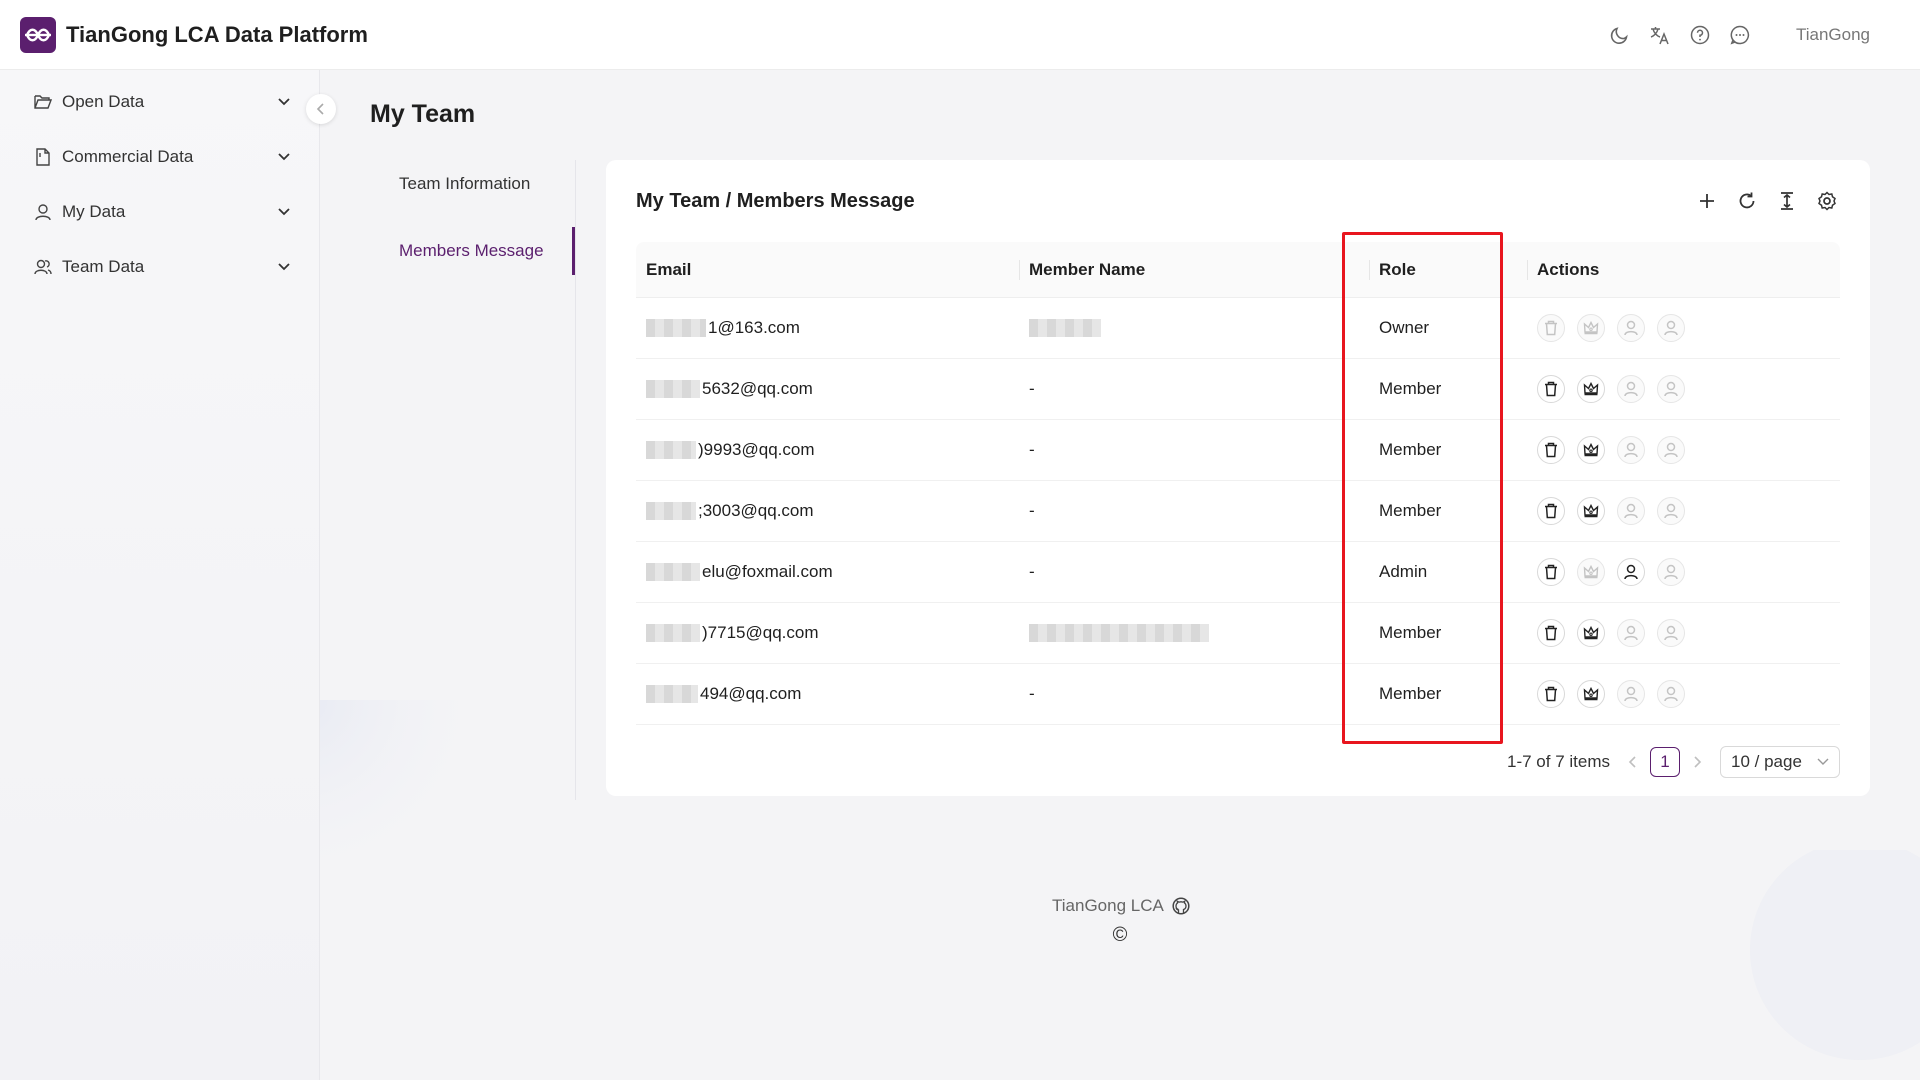 The image size is (1920, 1080). What do you see at coordinates (1108, 906) in the screenshot?
I see `footer-text: TianGong LCA` at bounding box center [1108, 906].